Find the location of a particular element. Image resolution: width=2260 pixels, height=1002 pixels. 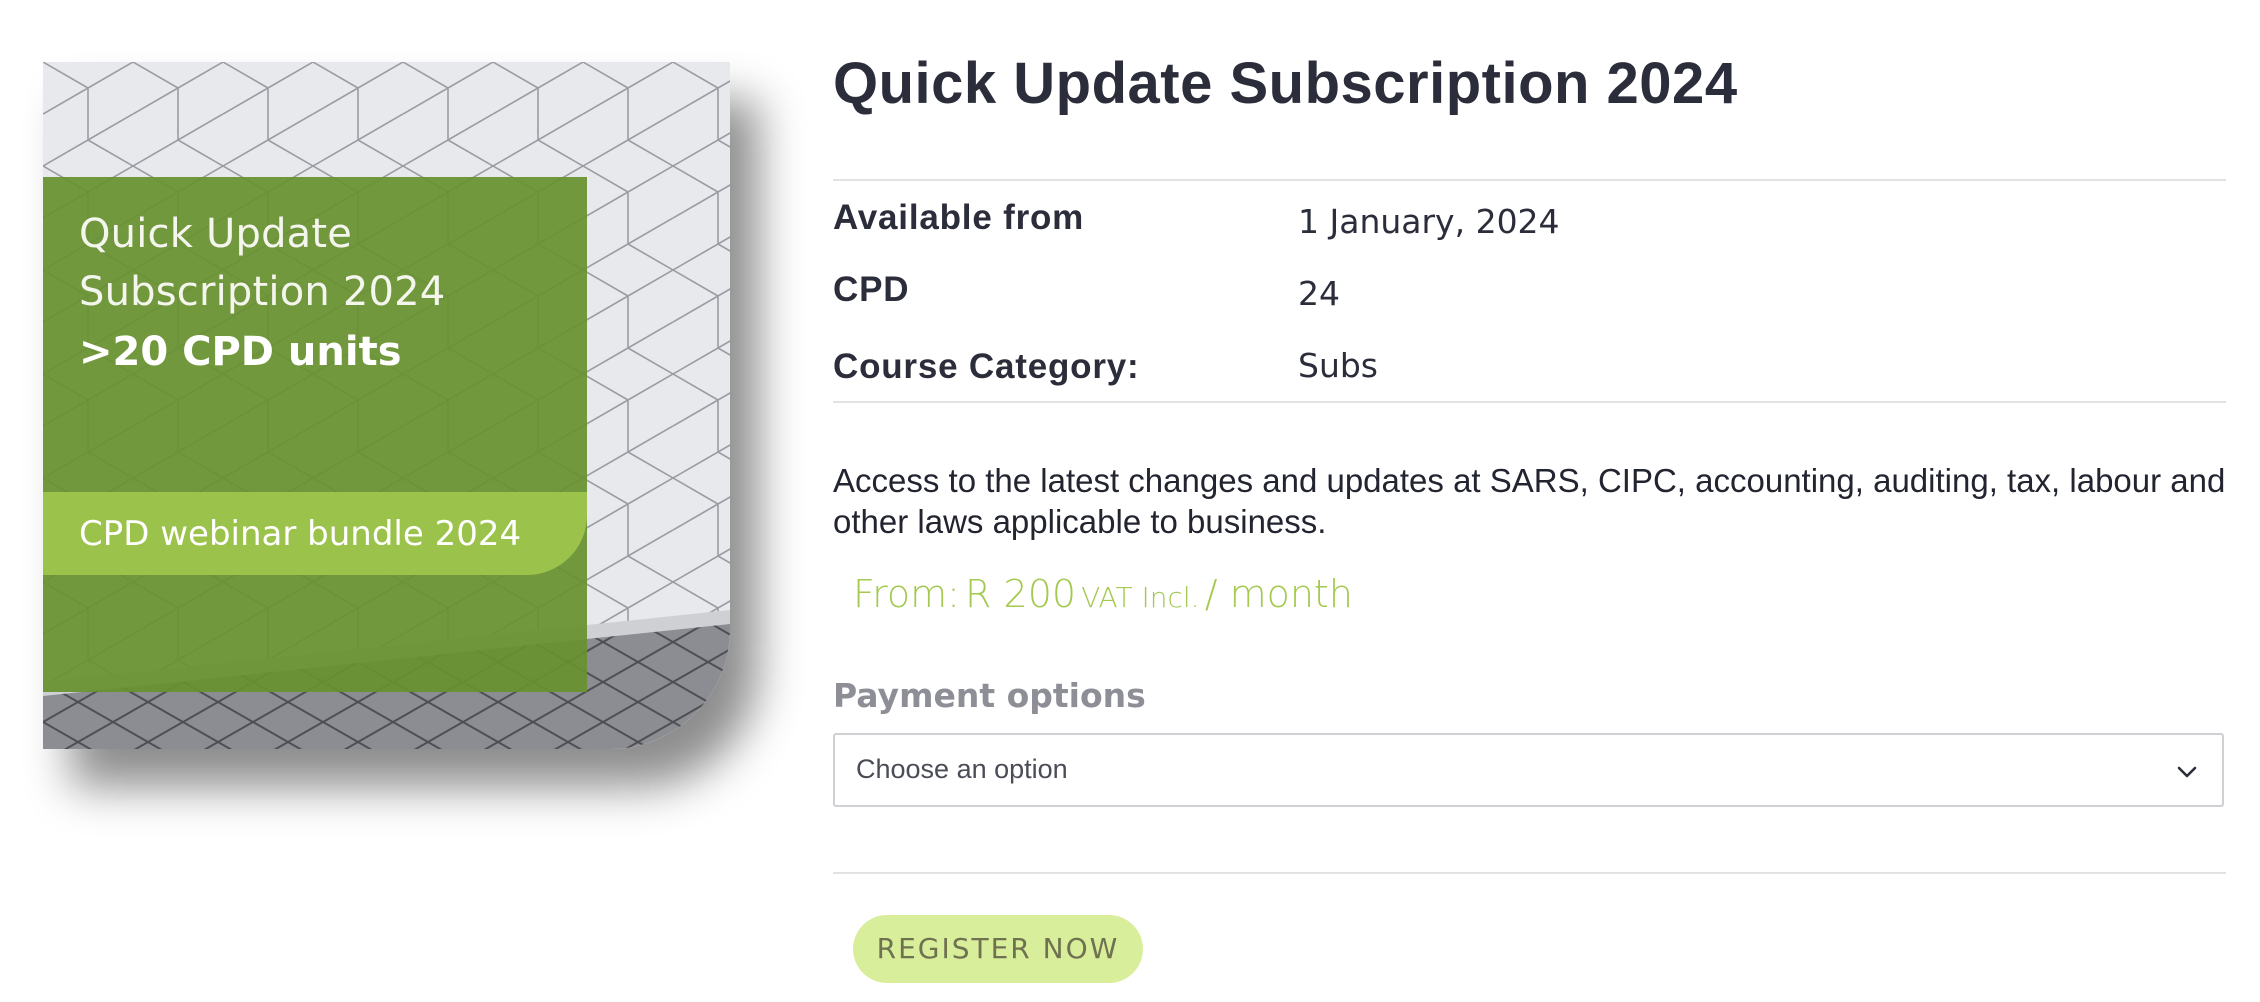

price-vat: VAT Incl. is located at coordinates (1140, 597).